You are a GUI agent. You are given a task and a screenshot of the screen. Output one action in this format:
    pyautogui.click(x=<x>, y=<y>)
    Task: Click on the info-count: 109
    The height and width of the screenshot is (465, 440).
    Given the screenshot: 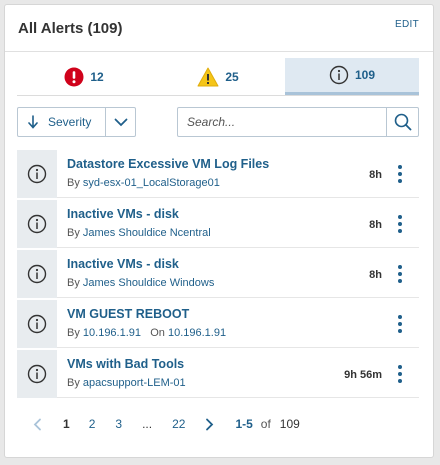 What is the action you would take?
    pyautogui.click(x=365, y=75)
    